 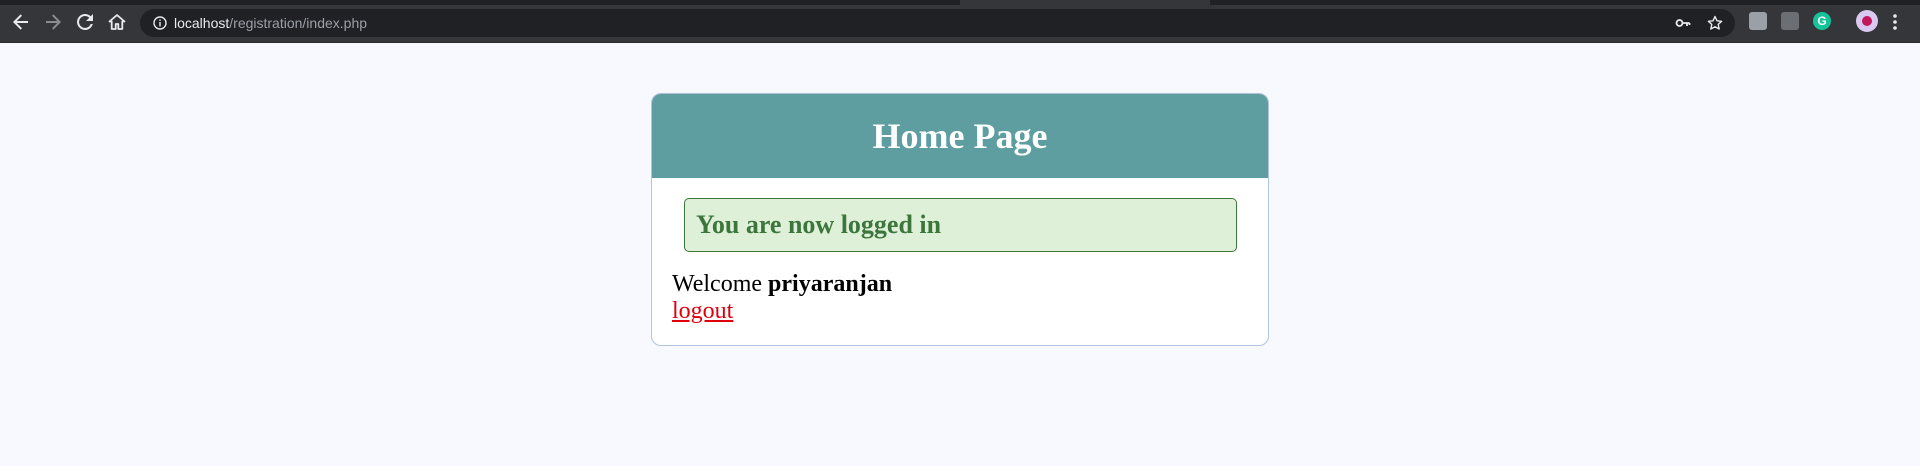 I want to click on username: priyaranjan, so click(x=830, y=284).